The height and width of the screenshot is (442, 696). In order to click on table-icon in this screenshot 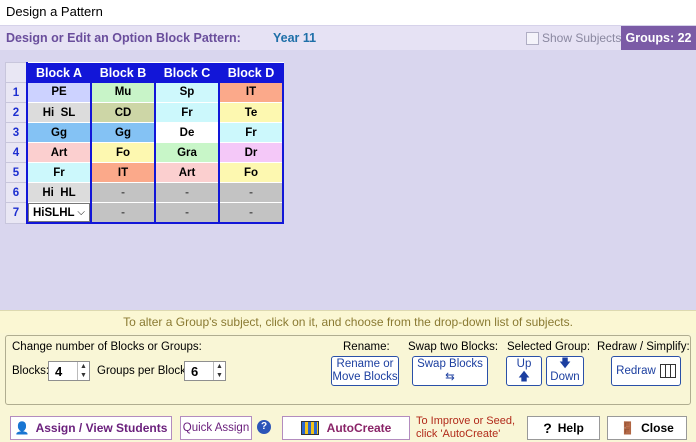, I will do `click(667, 371)`.